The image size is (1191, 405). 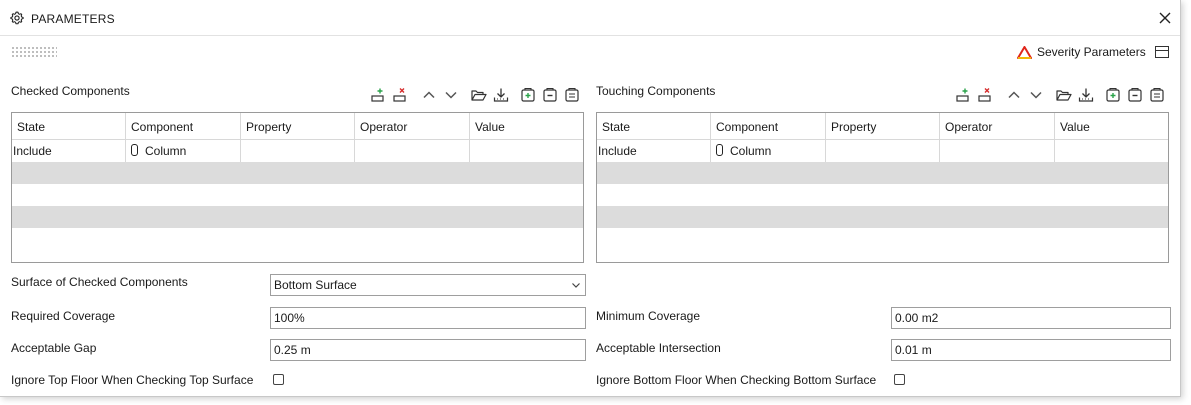 What do you see at coordinates (428, 318) in the screenshot?
I see `required-coverage-input: 100%` at bounding box center [428, 318].